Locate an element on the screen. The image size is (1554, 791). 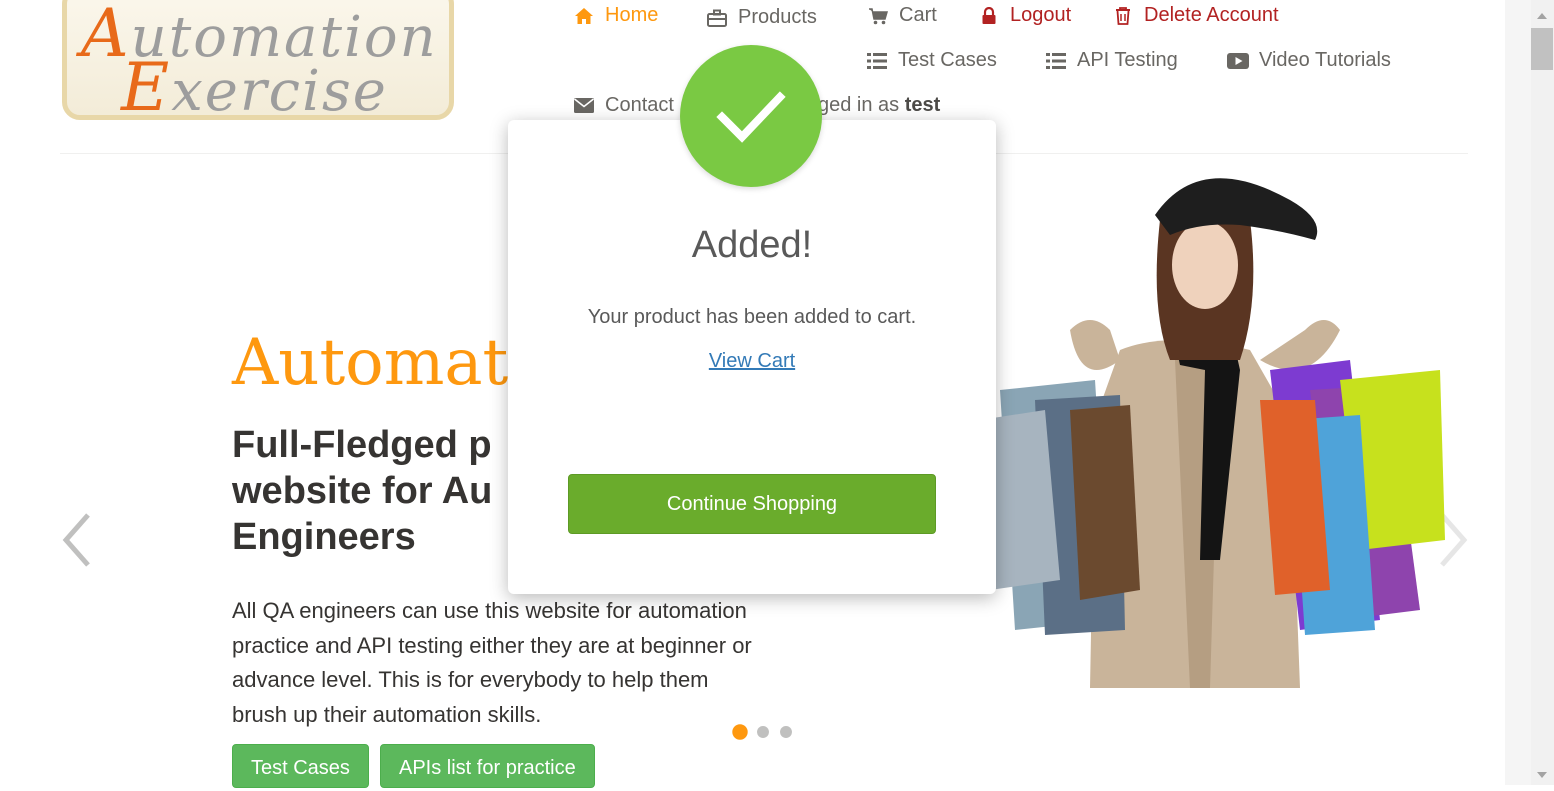
continue-shopping-button: Continue Shopping is located at coordinates (752, 504).